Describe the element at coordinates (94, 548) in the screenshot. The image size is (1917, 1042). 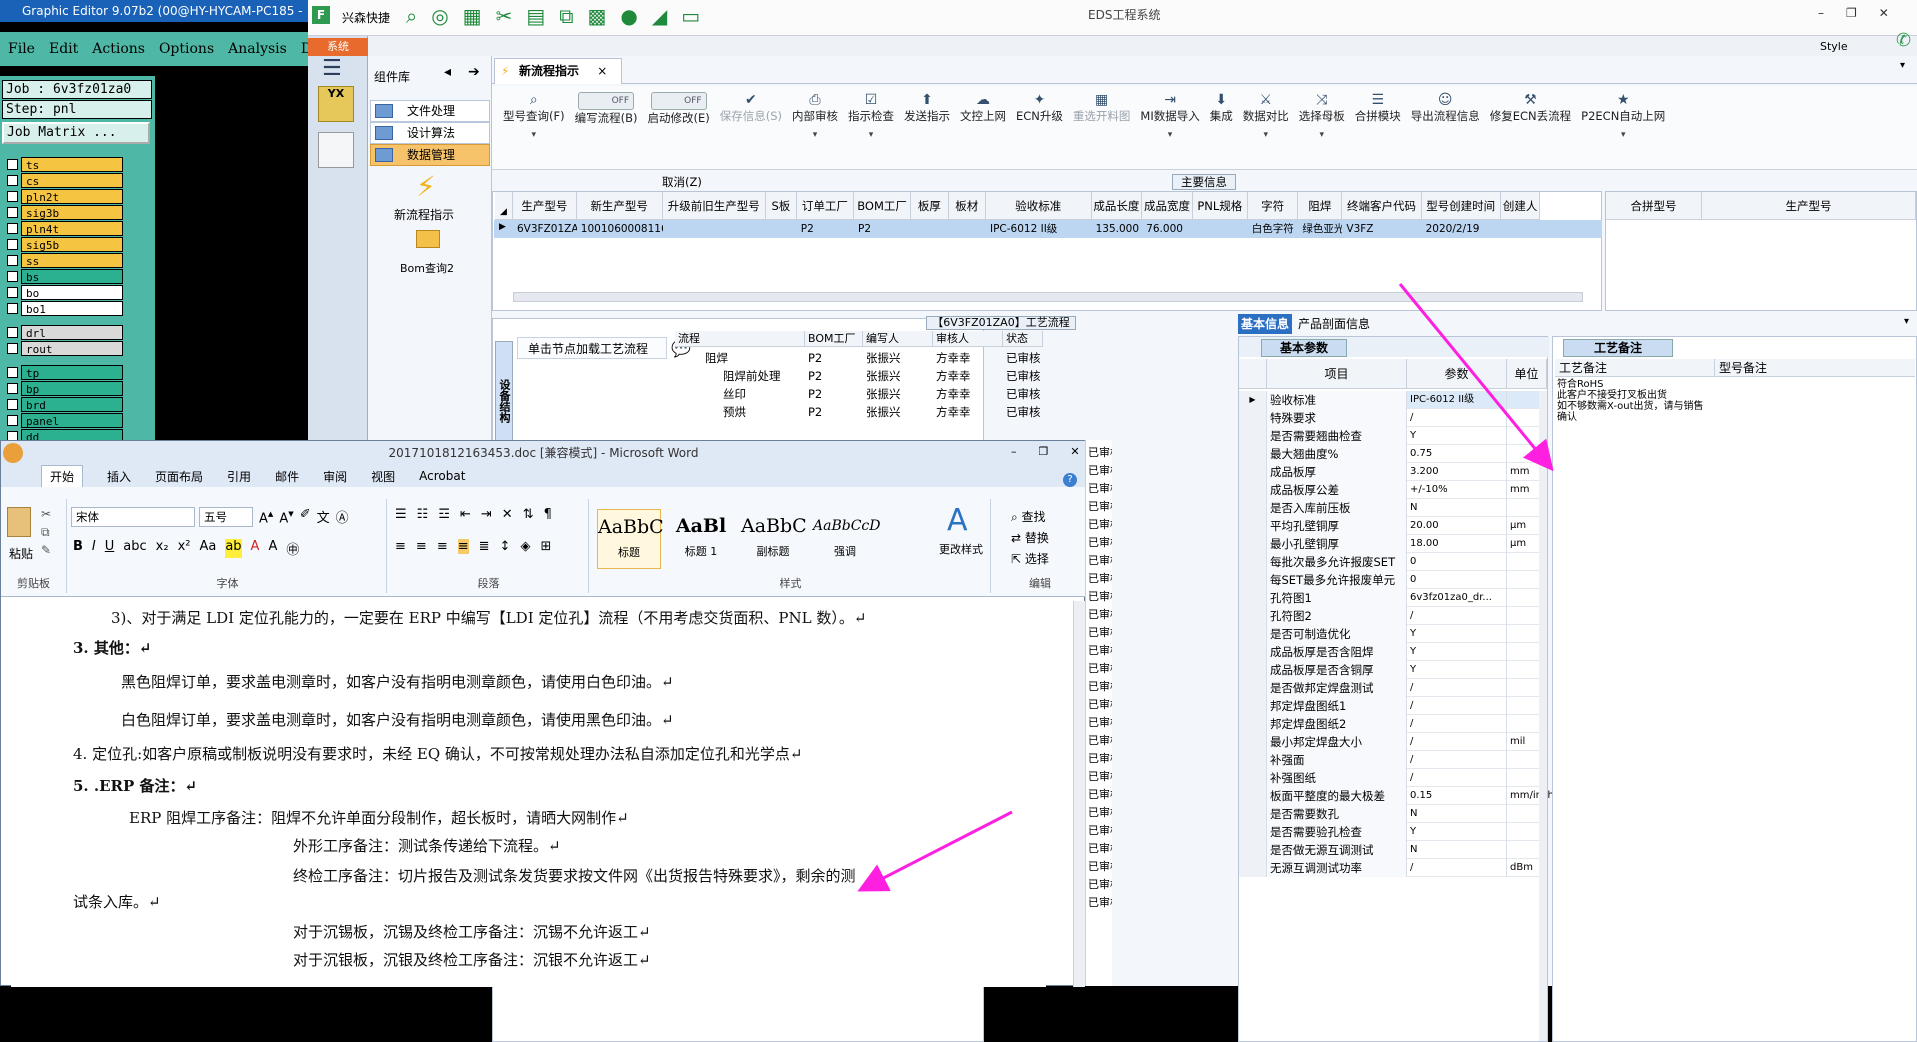
I see `italic-icon: I` at that location.